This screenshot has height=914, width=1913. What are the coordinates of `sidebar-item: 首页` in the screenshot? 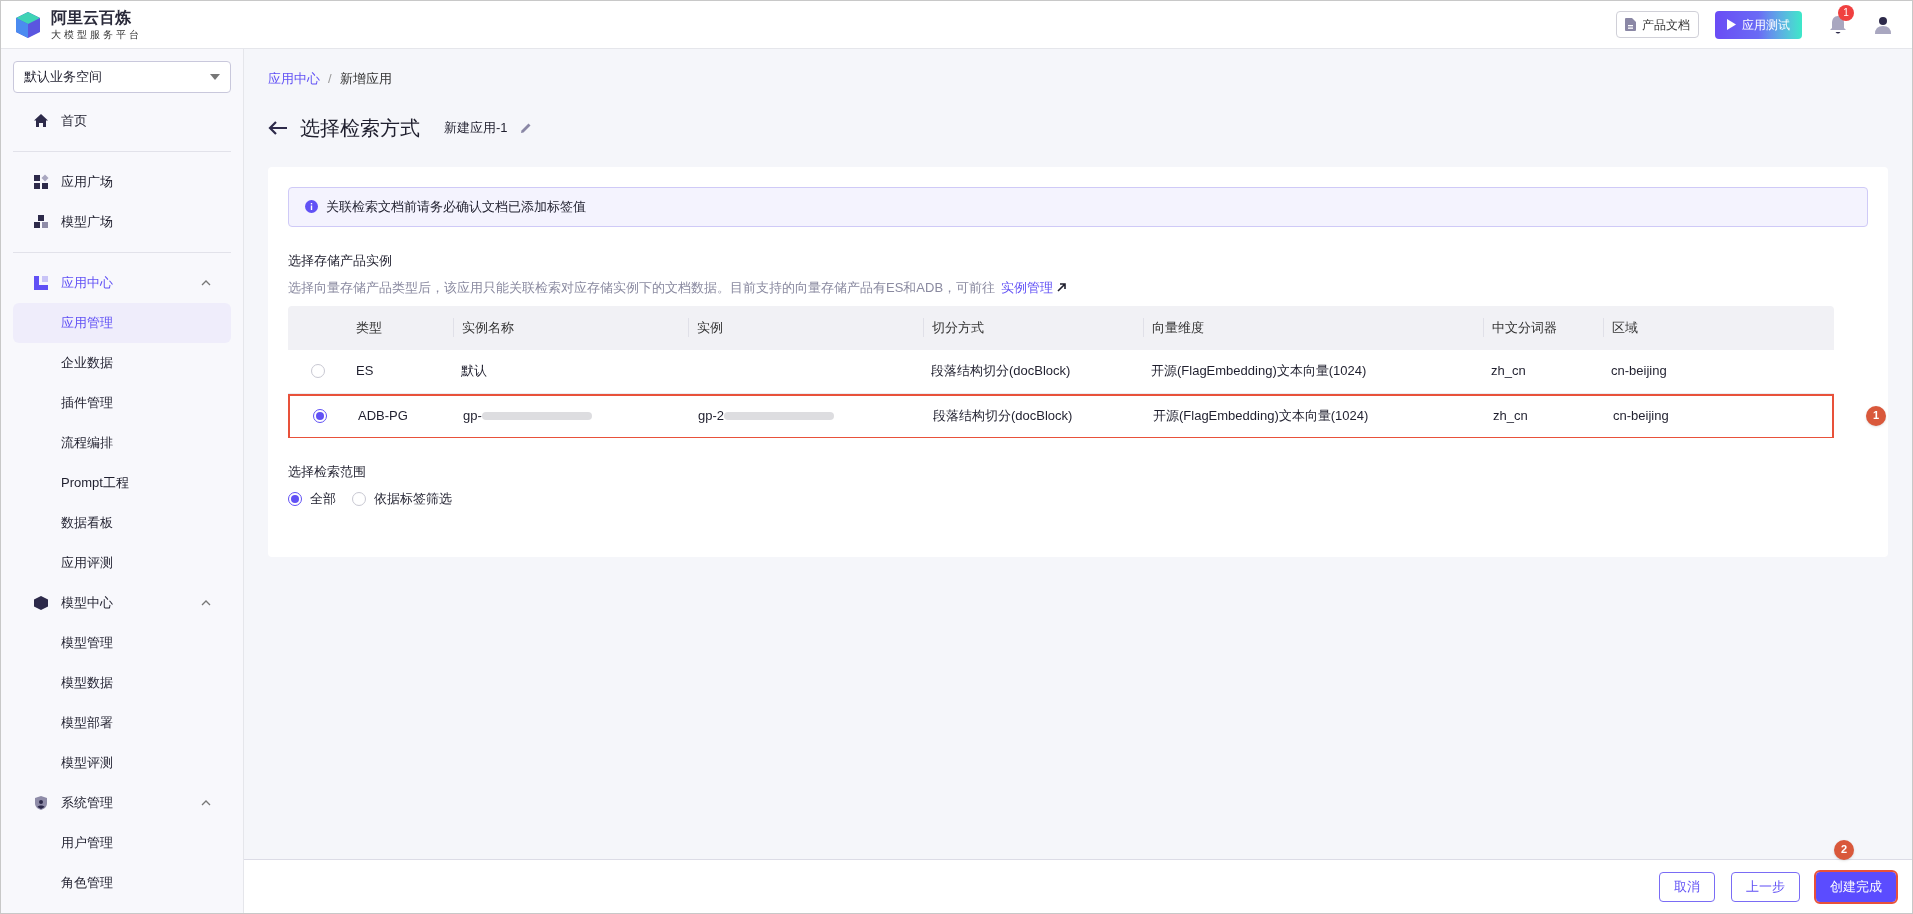 It's located at (122, 121).